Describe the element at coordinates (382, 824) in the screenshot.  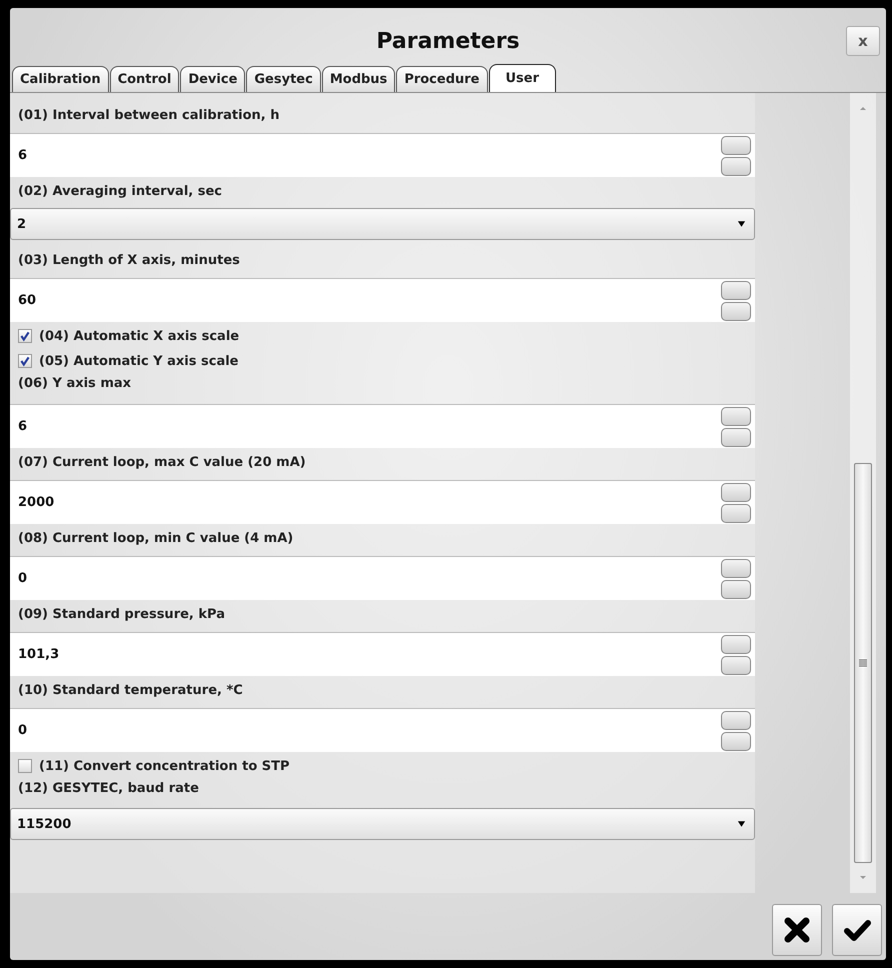
I see `dropdown: 115200` at that location.